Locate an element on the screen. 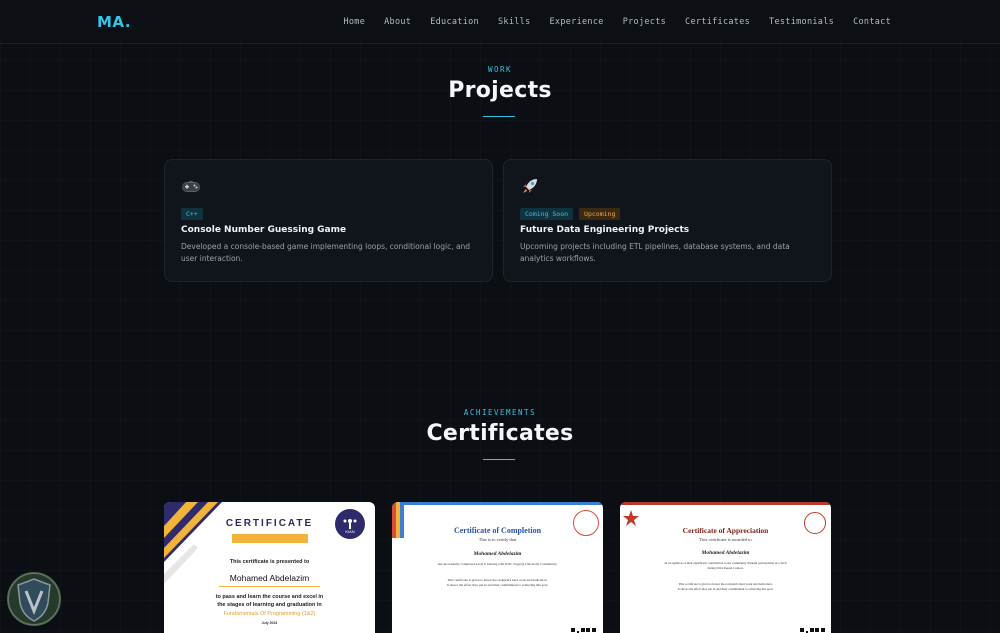 The height and width of the screenshot is (633, 1000). project-tags: C++ is located at coordinates (192, 214).